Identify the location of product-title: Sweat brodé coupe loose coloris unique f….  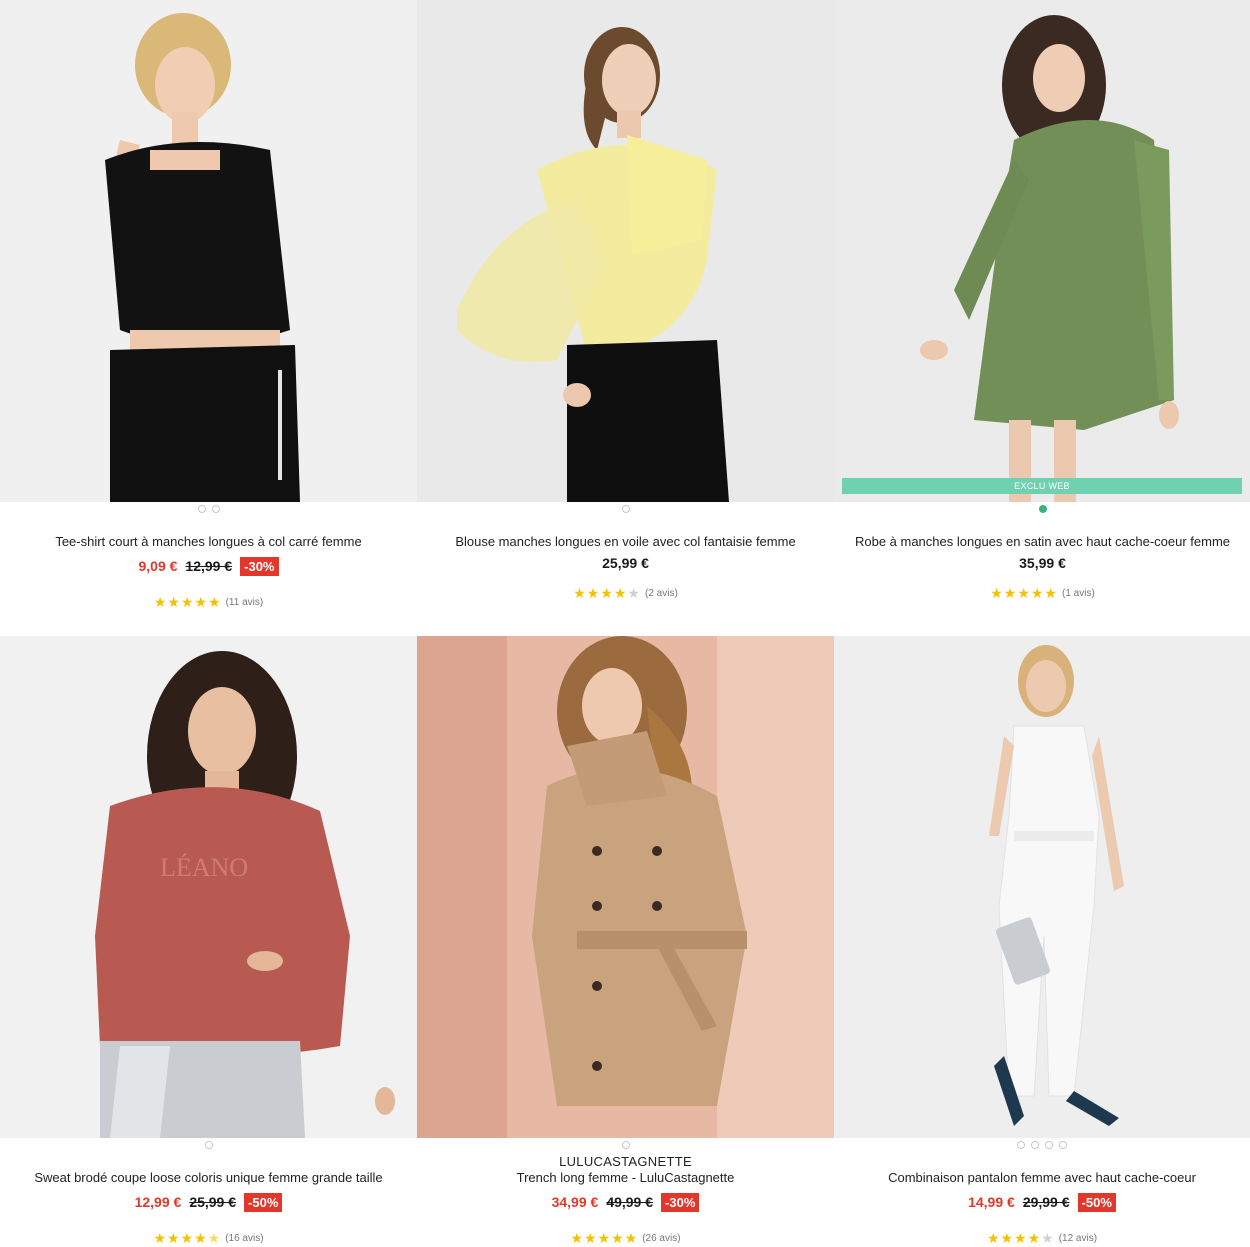
(208, 1178).